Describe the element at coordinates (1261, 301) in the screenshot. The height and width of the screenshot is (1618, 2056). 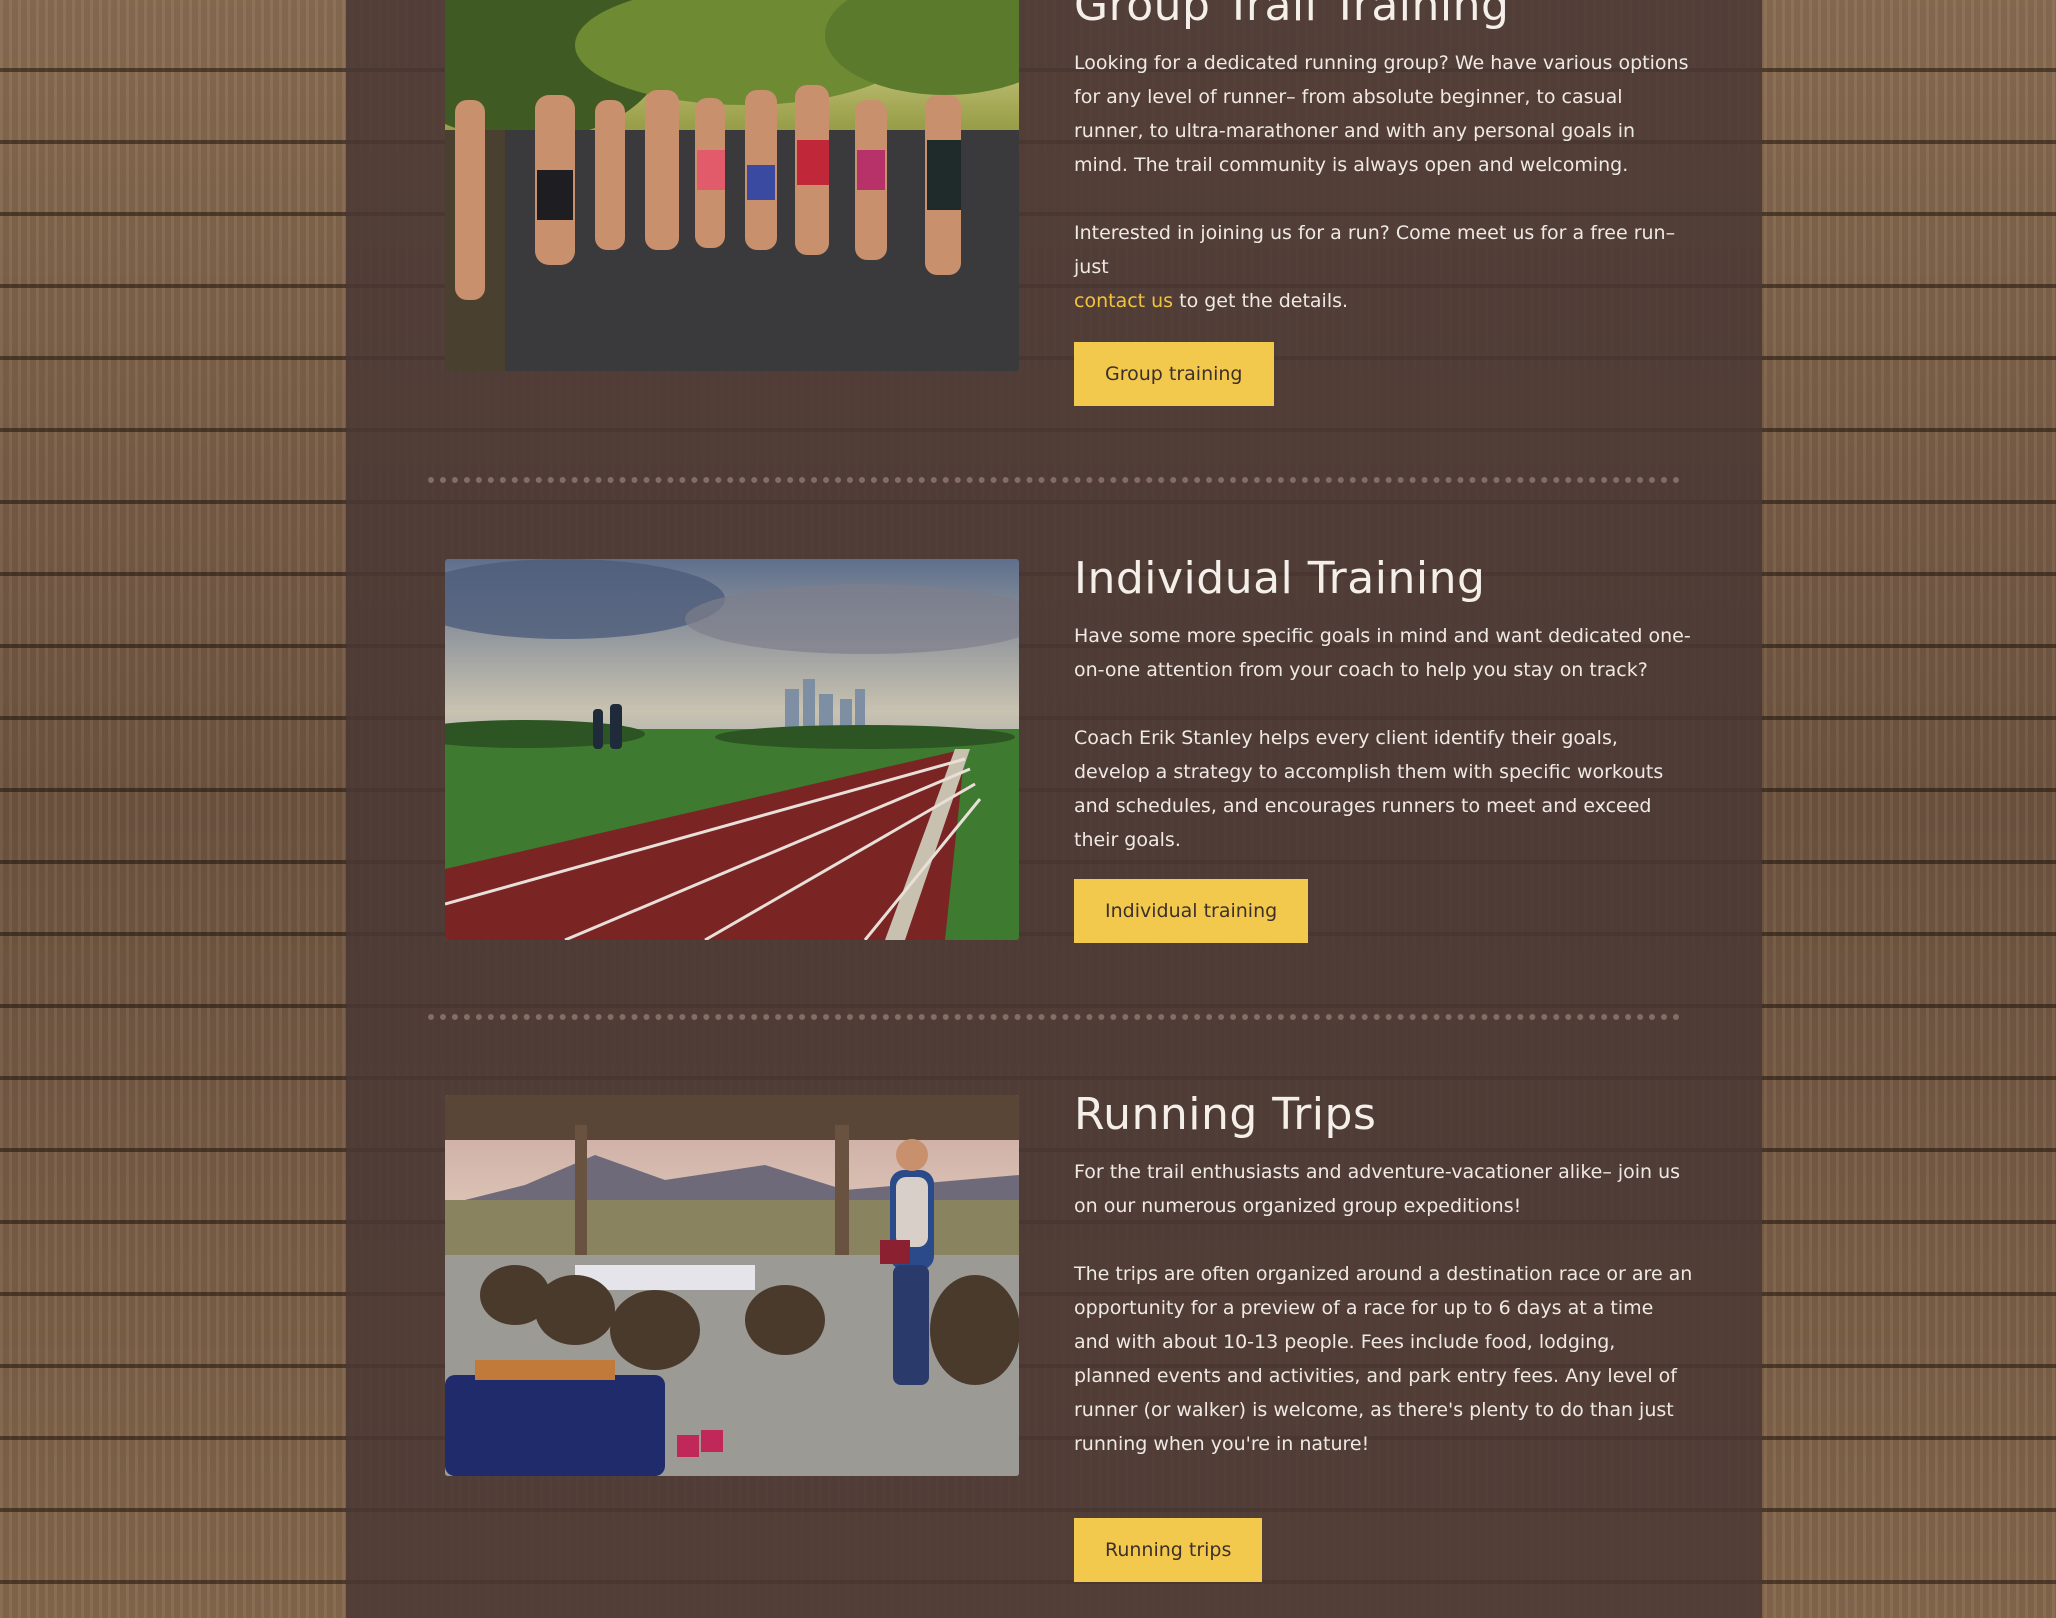
I see `contact-tail-text: to get the details.` at that location.